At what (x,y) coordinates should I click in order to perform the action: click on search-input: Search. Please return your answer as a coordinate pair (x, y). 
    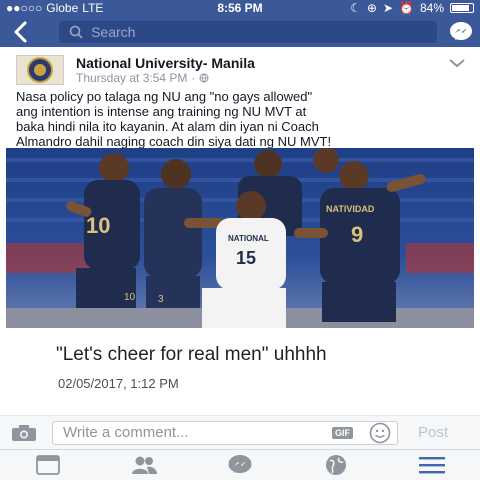
    Looking at the image, I should click on (248, 31).